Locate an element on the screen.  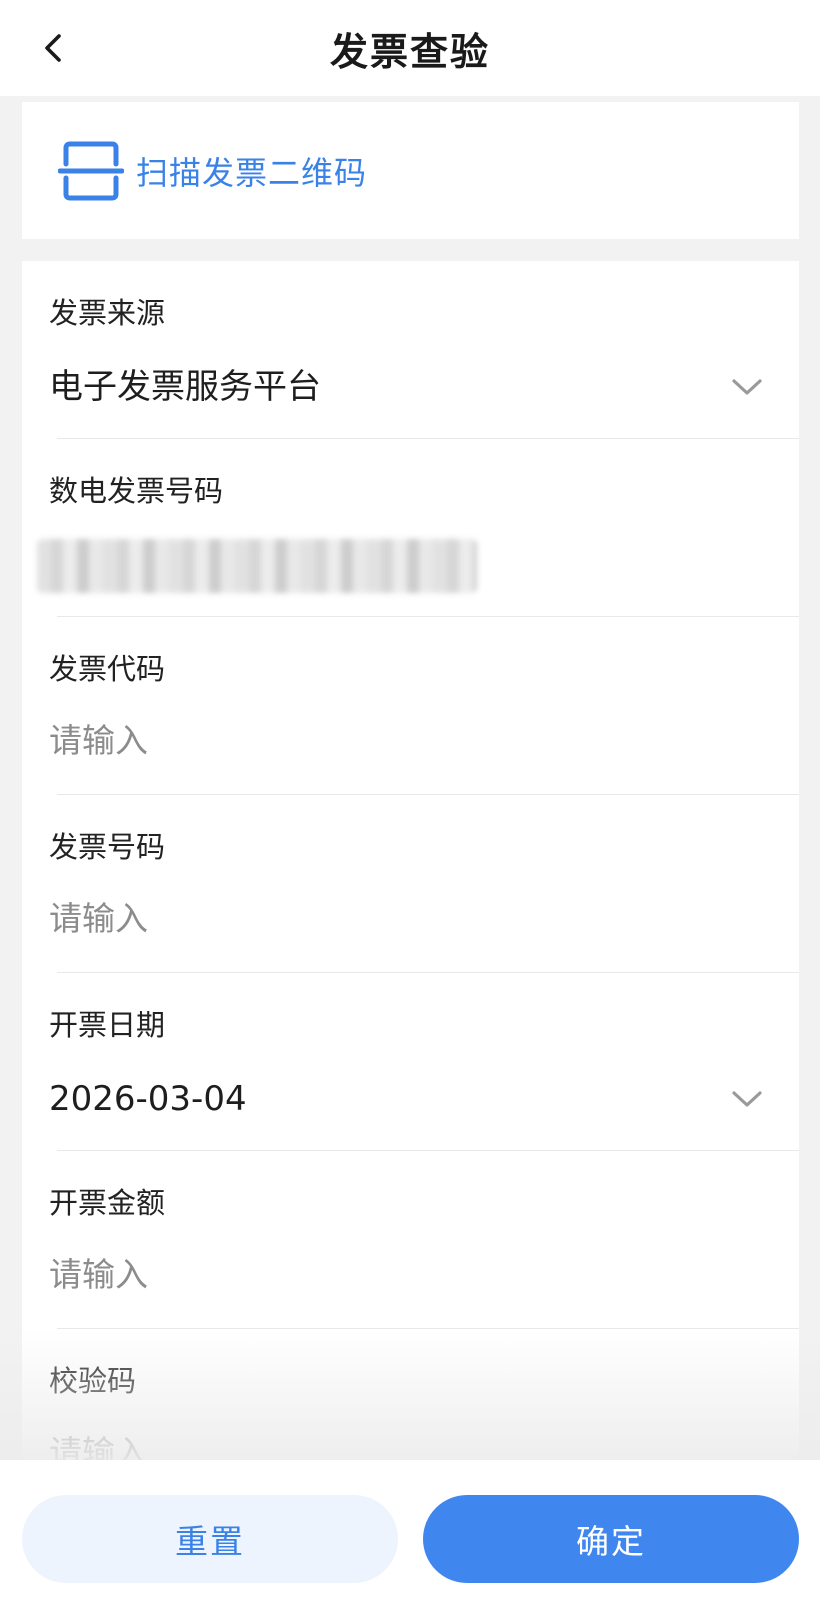
issue-date-value: 2026-03-04 is located at coordinates (148, 1099).